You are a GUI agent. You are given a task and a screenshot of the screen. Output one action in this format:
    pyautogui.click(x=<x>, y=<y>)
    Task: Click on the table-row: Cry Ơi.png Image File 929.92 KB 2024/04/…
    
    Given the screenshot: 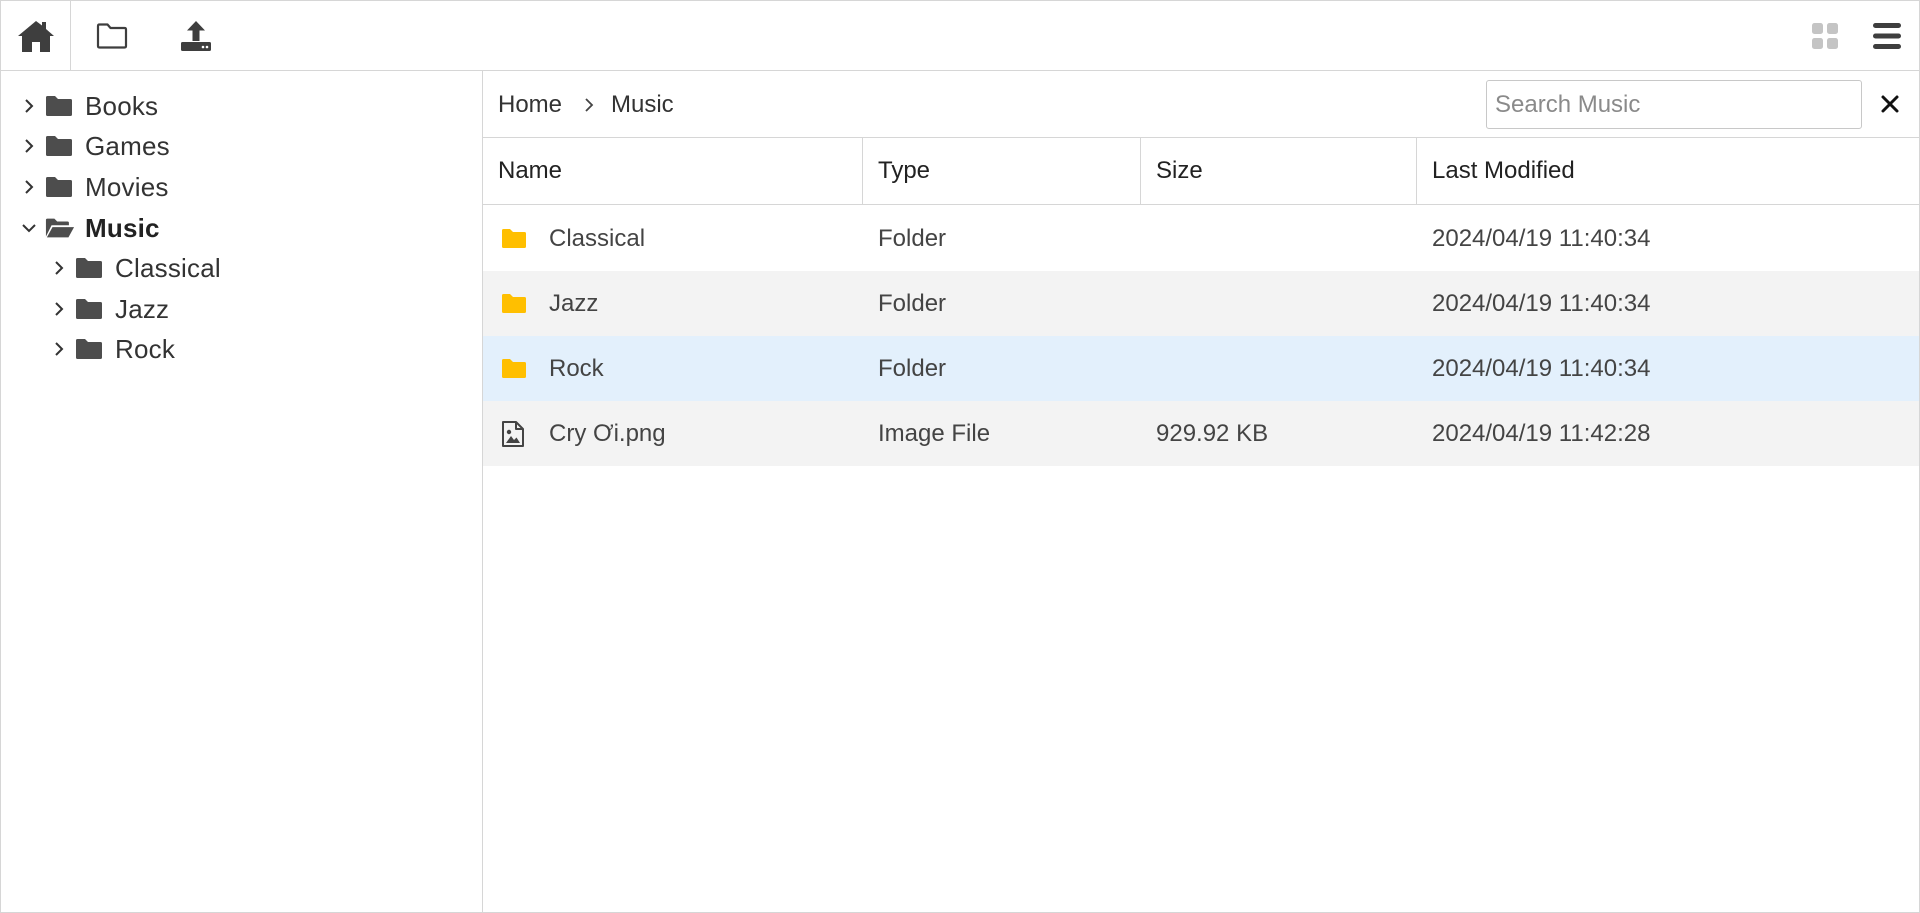 What is the action you would take?
    pyautogui.click(x=1201, y=433)
    